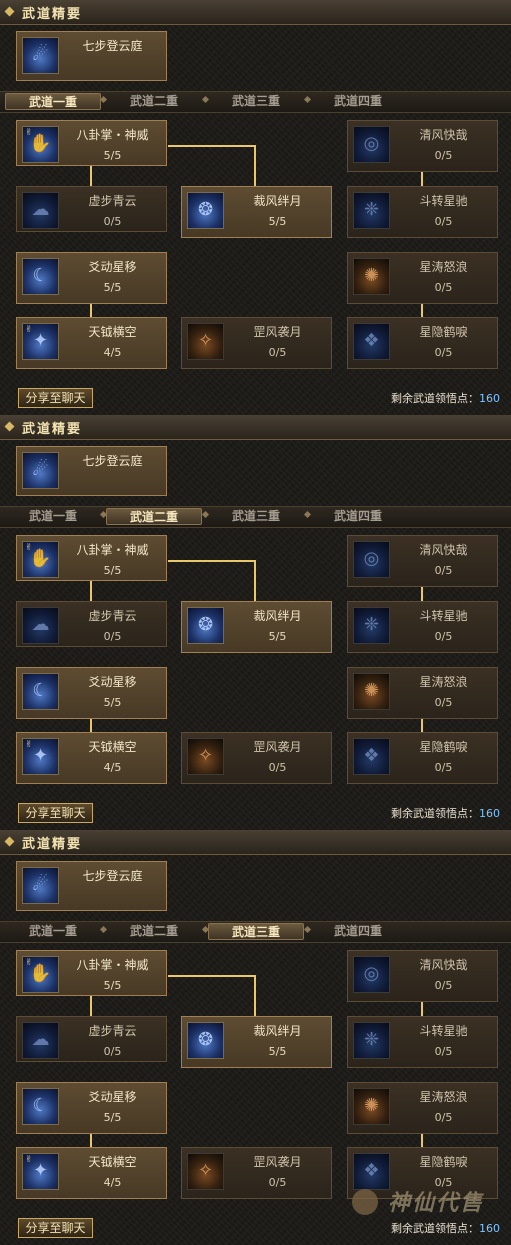 The width and height of the screenshot is (511, 1245). What do you see at coordinates (371, 1170) in the screenshot?
I see `crane-cry-glyph: ❖` at bounding box center [371, 1170].